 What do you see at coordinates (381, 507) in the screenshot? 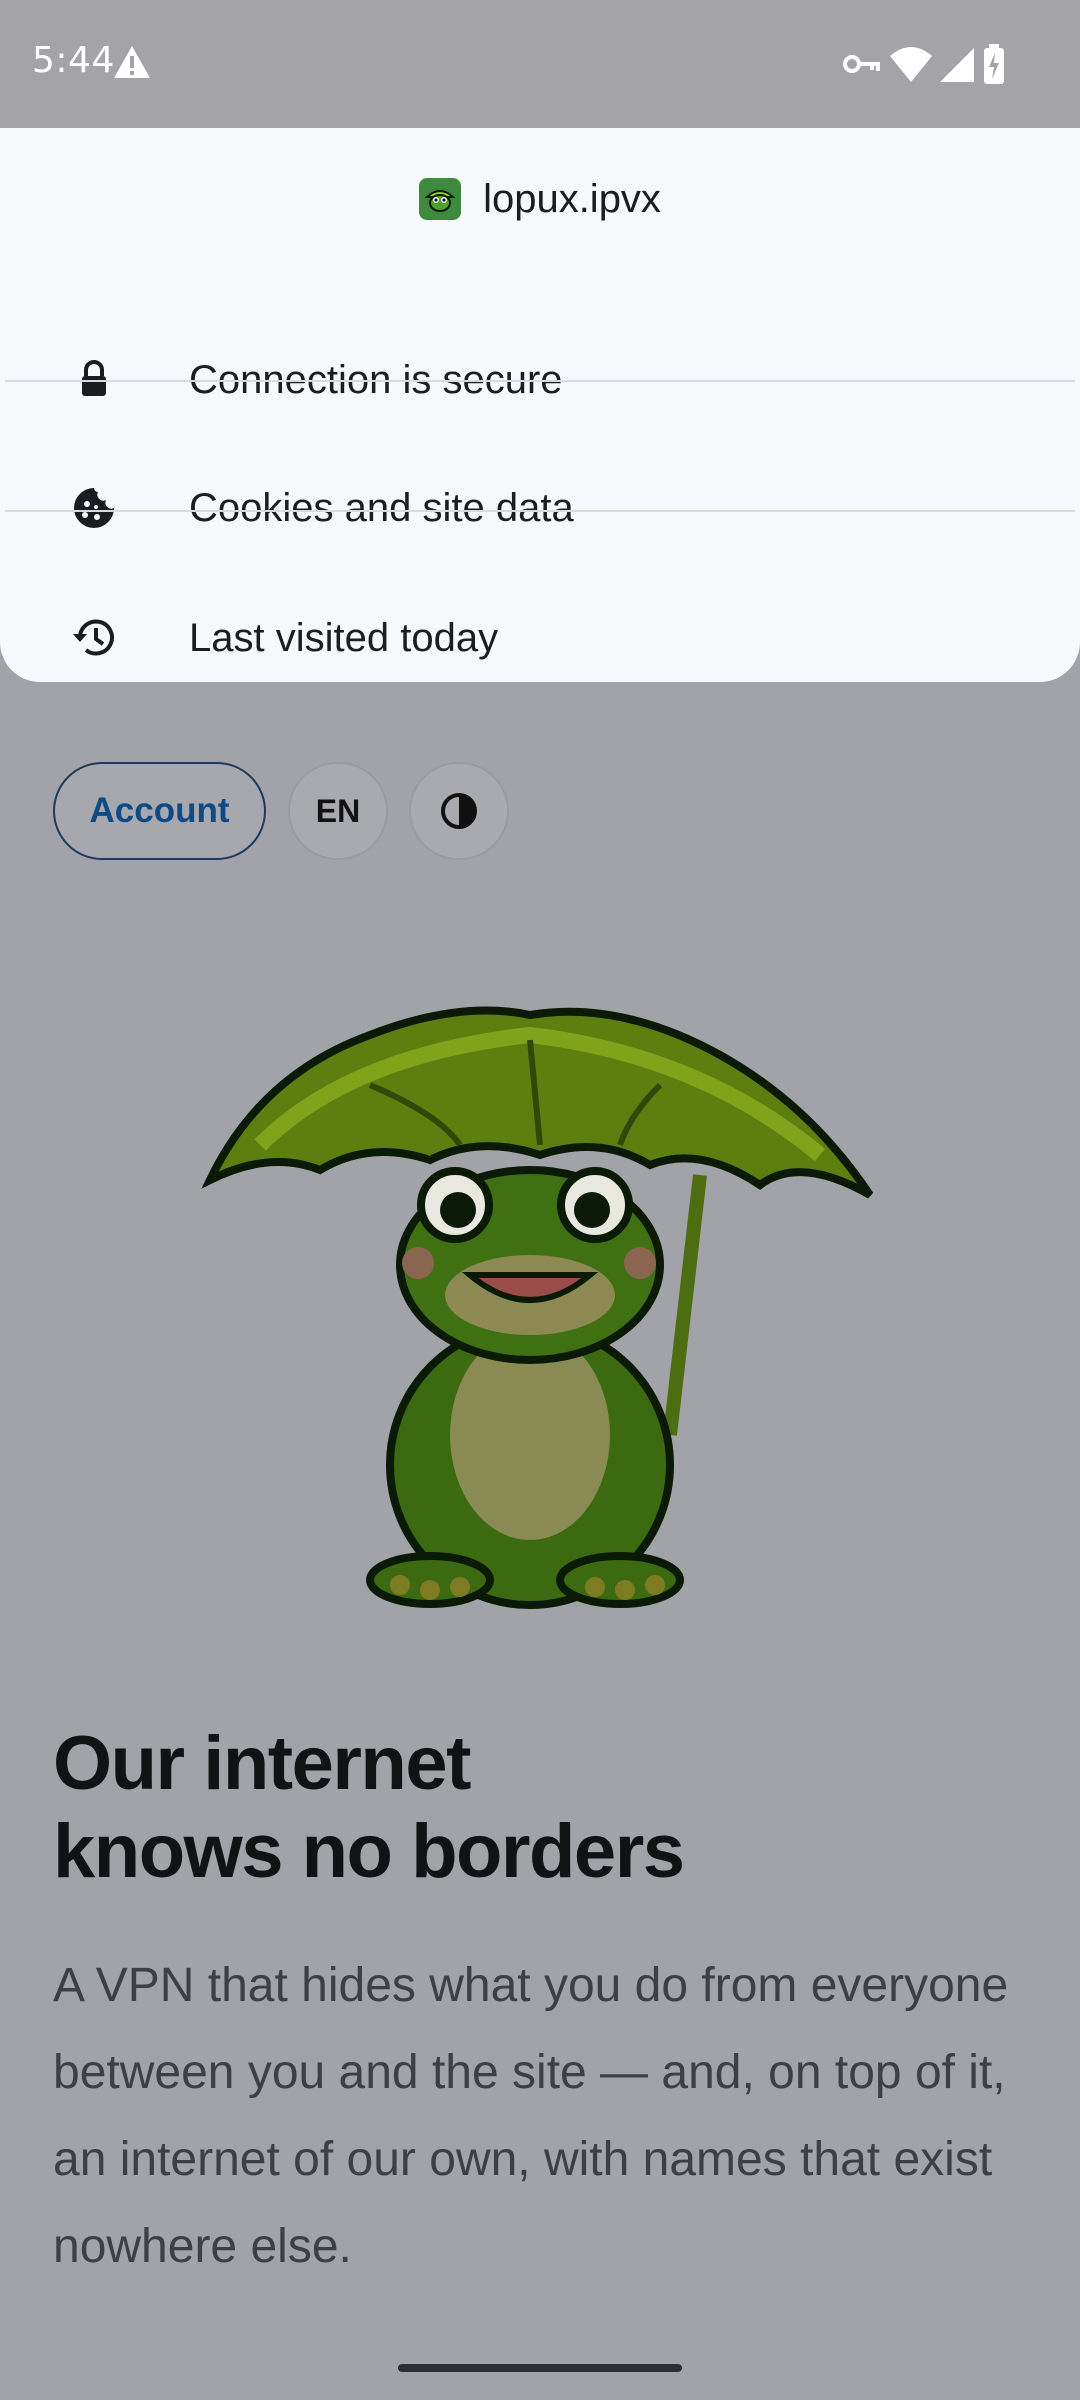
I see `cookies-site-data-label: Cookies and site data` at bounding box center [381, 507].